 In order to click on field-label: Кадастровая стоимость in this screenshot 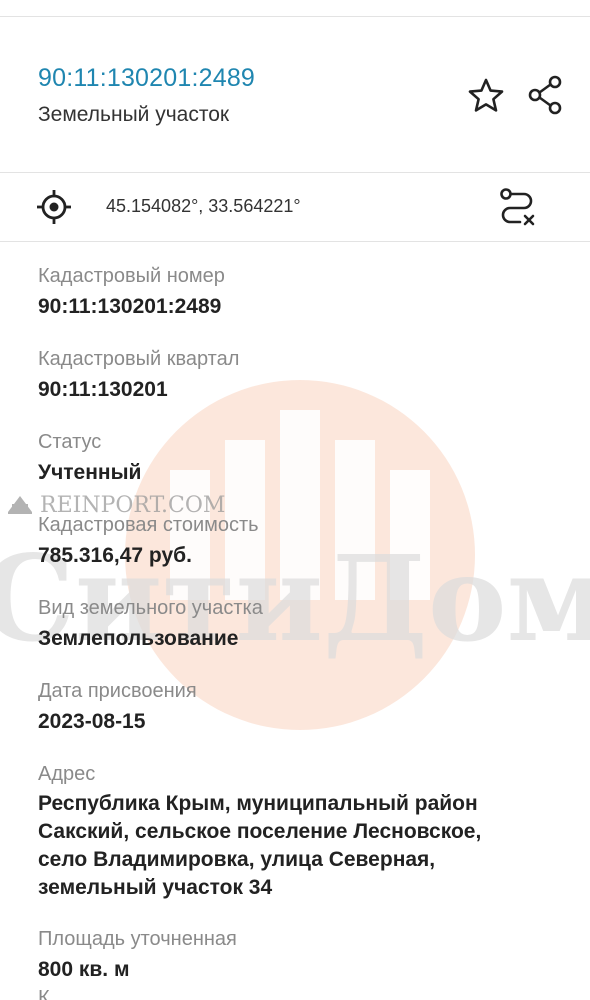, I will do `click(148, 525)`.